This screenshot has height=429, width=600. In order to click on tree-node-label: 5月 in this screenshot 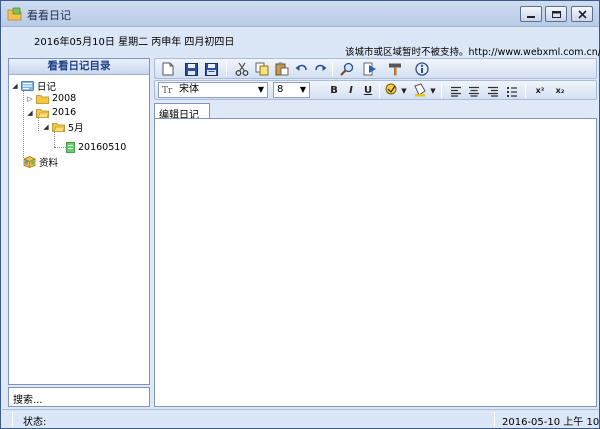, I will do `click(76, 128)`.